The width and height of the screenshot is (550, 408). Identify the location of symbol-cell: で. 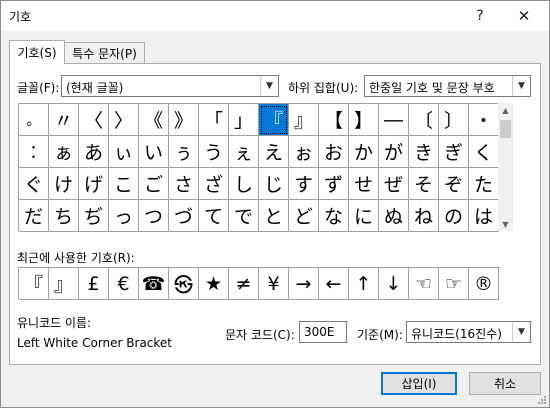
(244, 216).